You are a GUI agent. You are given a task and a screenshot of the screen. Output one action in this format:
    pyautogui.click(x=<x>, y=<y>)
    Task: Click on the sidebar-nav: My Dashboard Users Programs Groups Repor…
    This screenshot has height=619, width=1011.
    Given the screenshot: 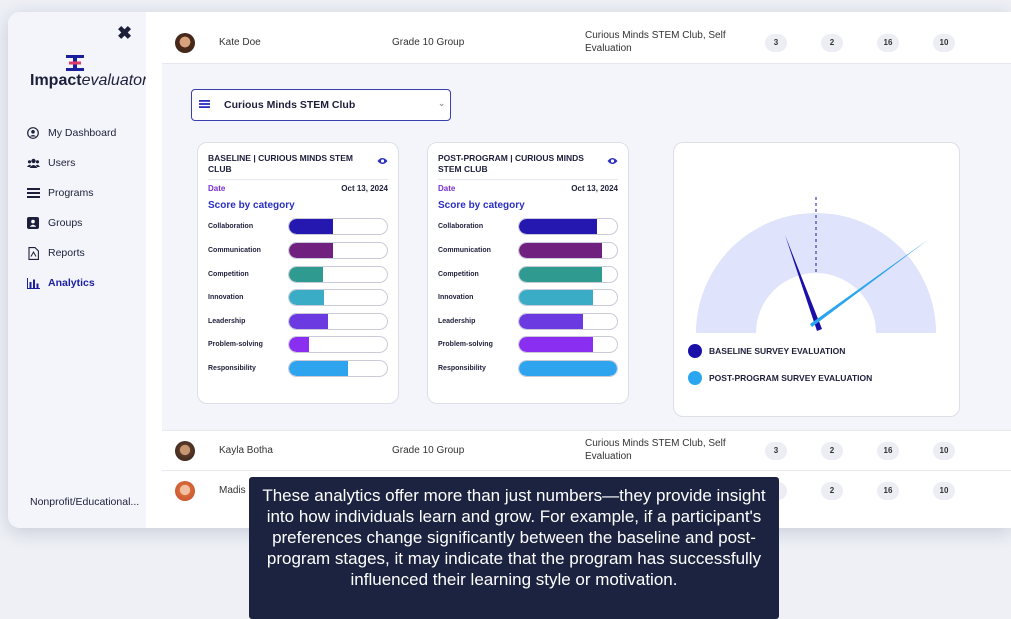 What is the action you would take?
    pyautogui.click(x=85, y=208)
    